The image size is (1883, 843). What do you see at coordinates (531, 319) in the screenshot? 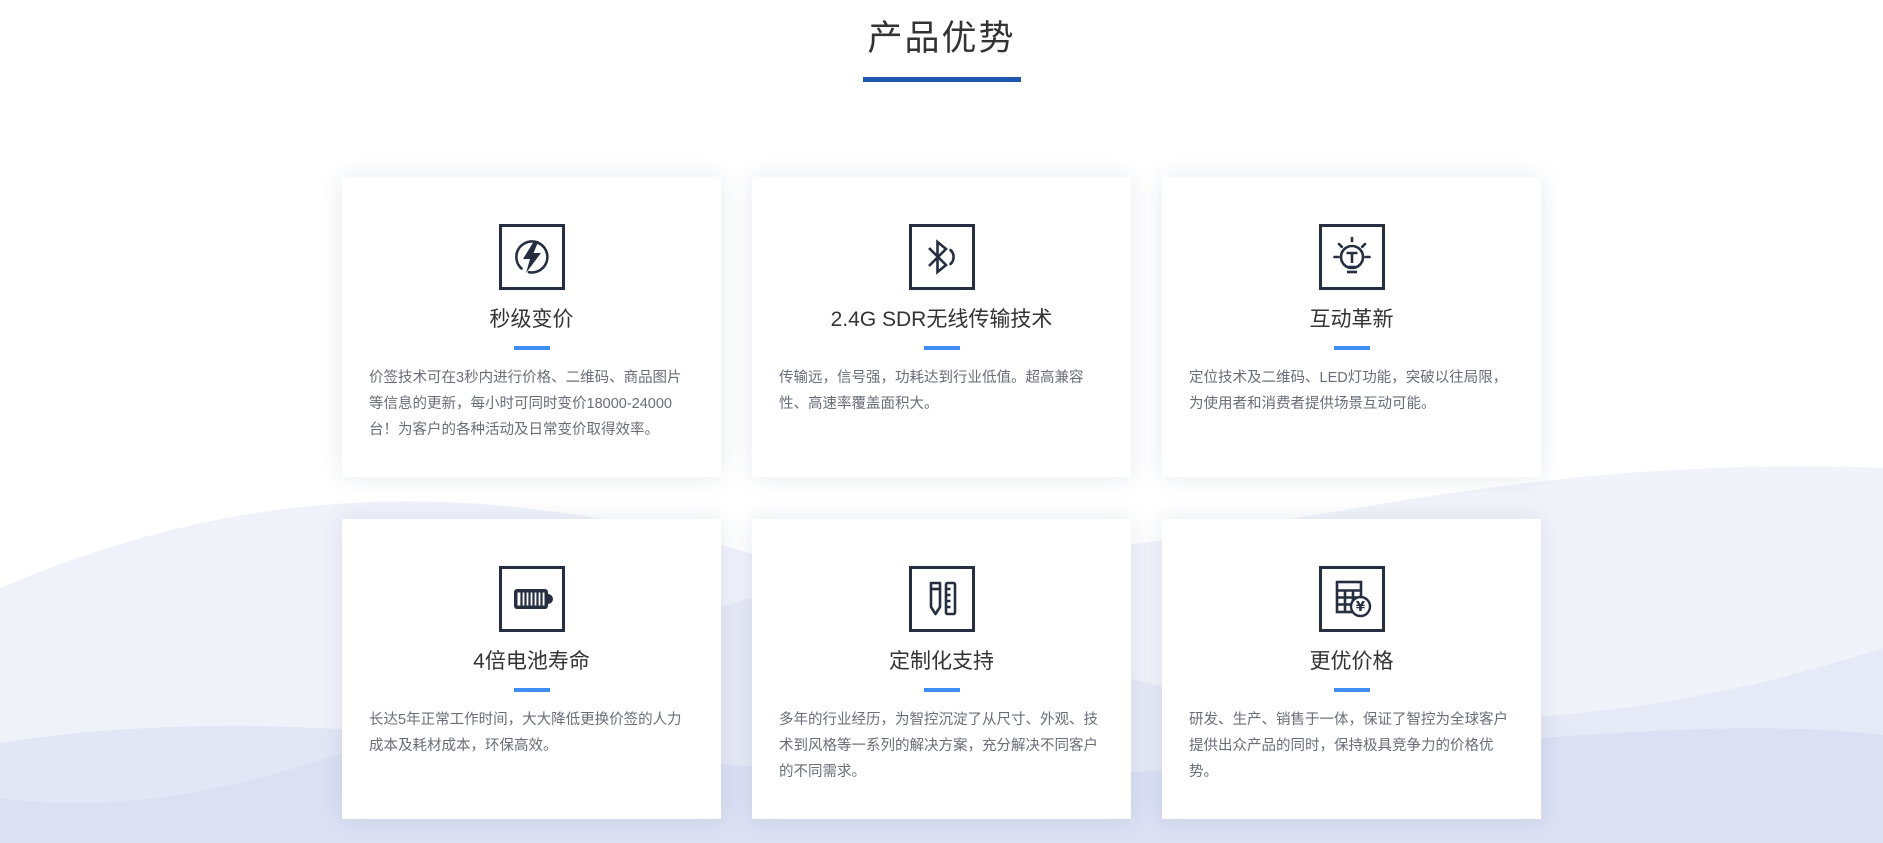
I see `card-title: 秒级变价` at bounding box center [531, 319].